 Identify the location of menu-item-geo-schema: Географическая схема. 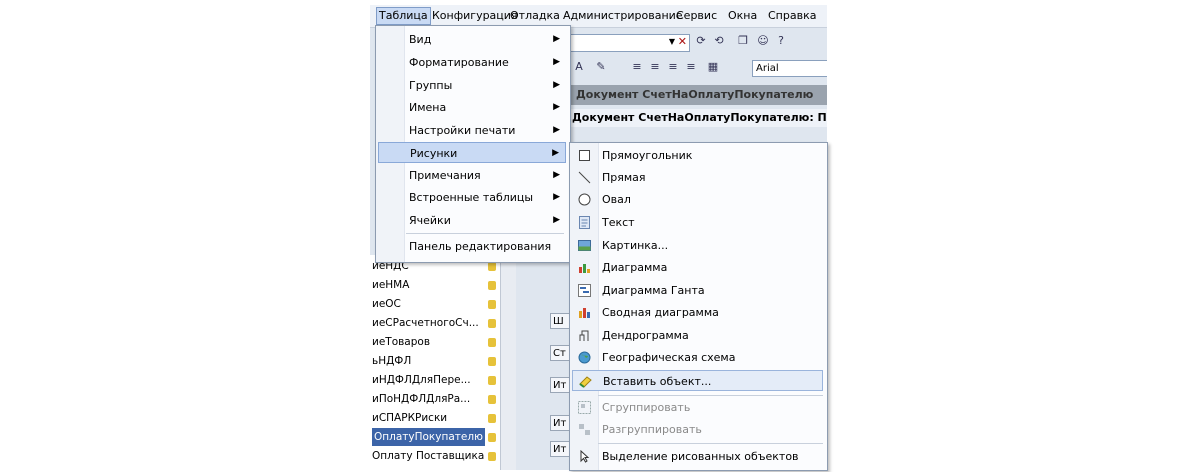
(697, 357).